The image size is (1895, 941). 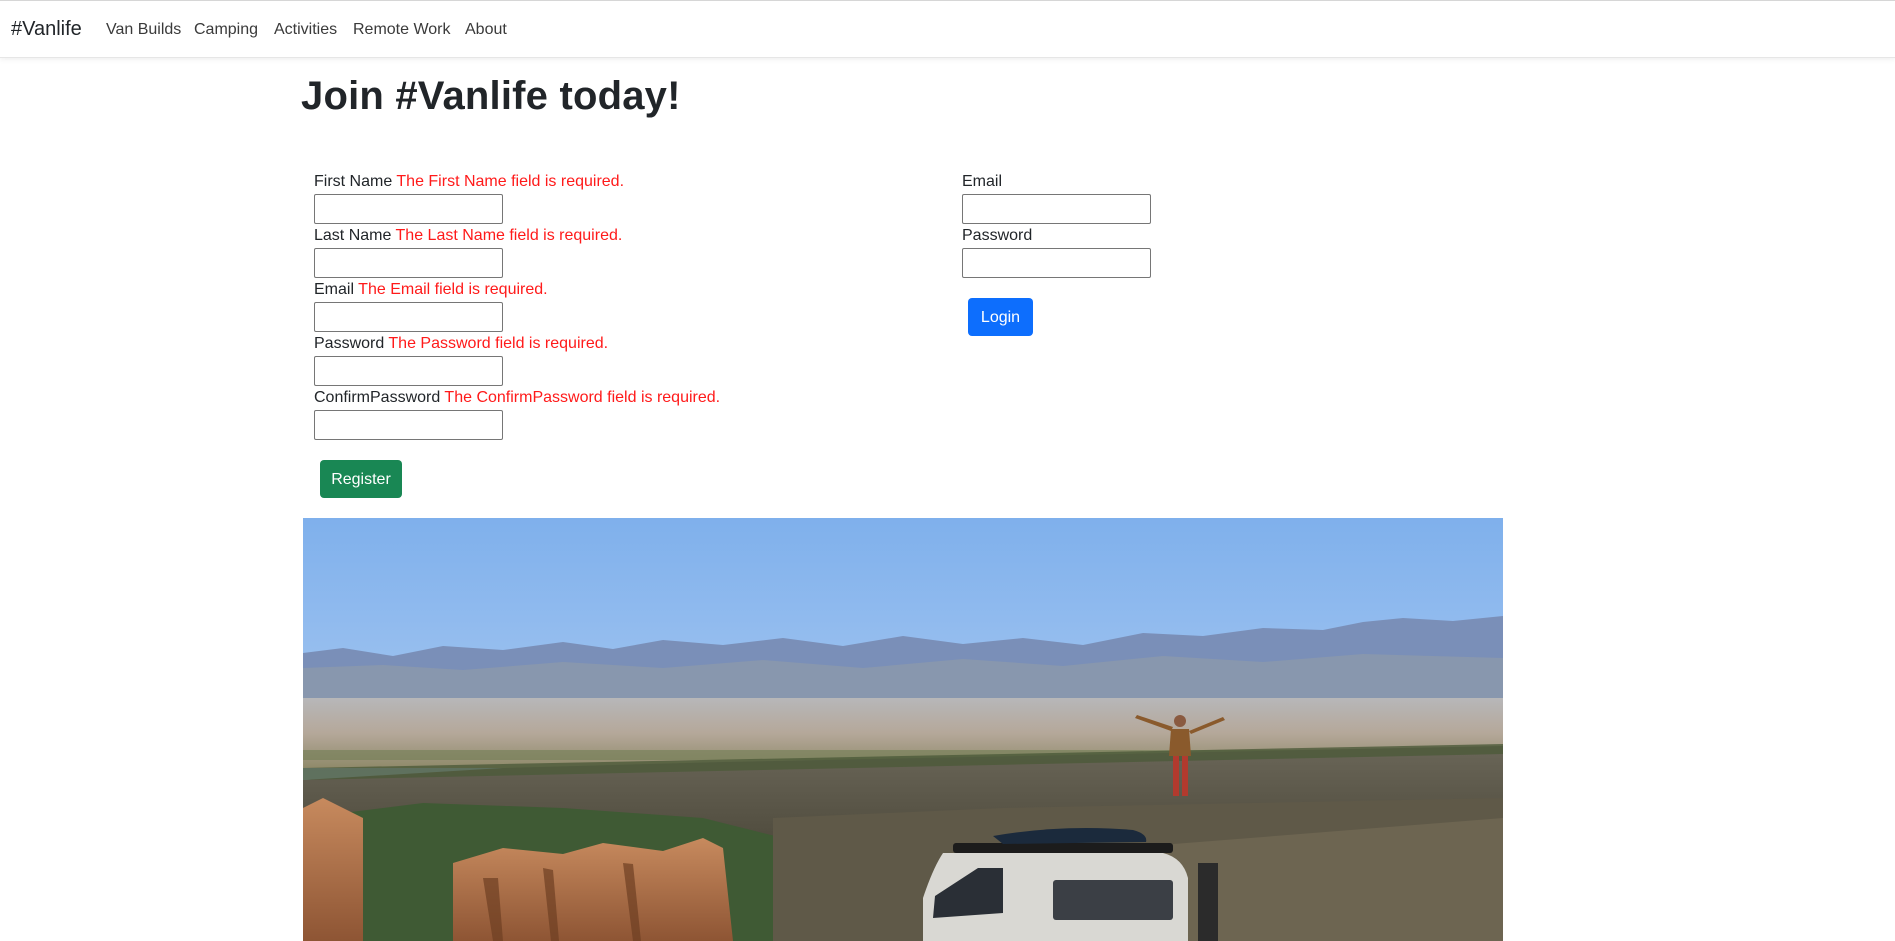 What do you see at coordinates (408, 209) in the screenshot?
I see `first-name-input` at bounding box center [408, 209].